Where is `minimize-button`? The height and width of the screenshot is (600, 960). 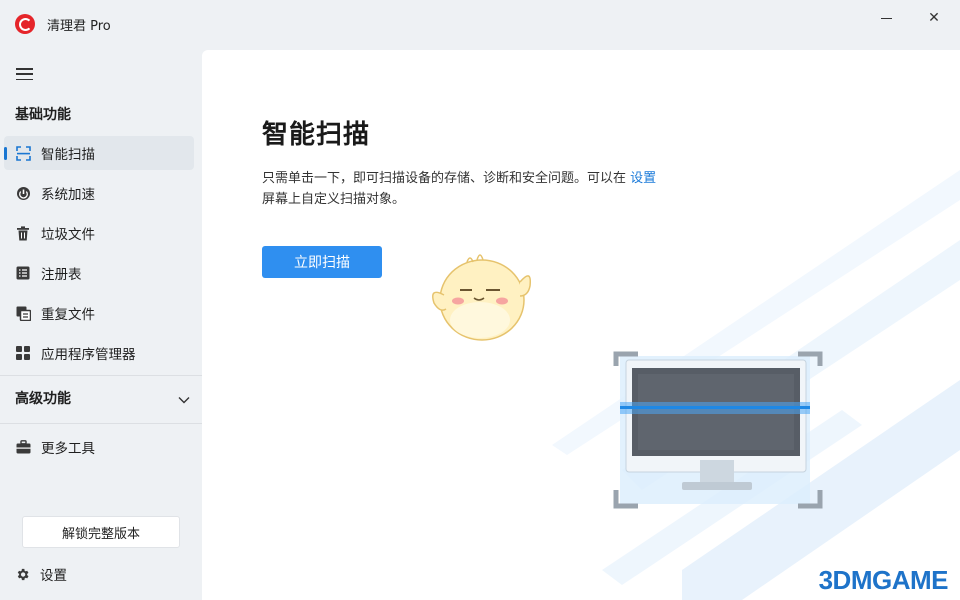
minimize-button is located at coordinates (886, 18).